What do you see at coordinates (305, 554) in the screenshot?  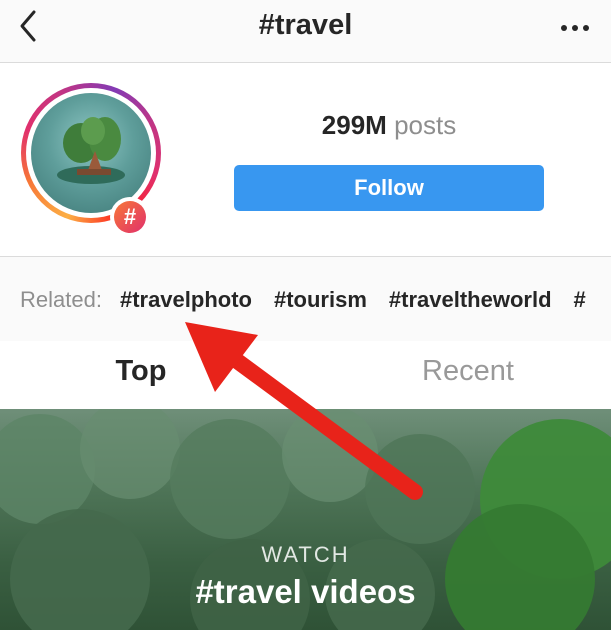 I see `watch-label: WATCH` at bounding box center [305, 554].